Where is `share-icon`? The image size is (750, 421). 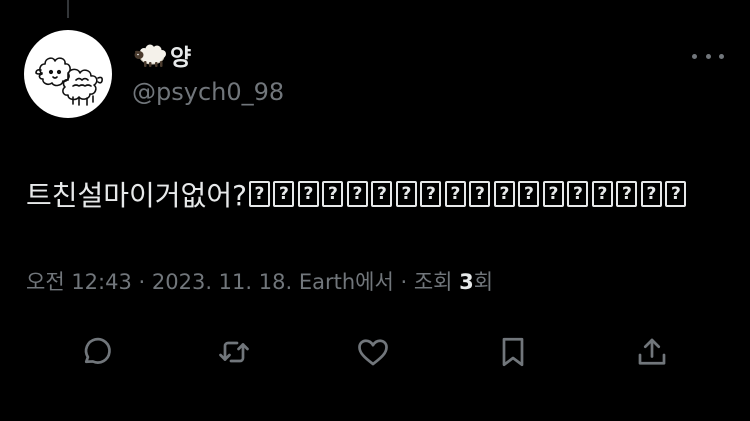
share-icon is located at coordinates (652, 351).